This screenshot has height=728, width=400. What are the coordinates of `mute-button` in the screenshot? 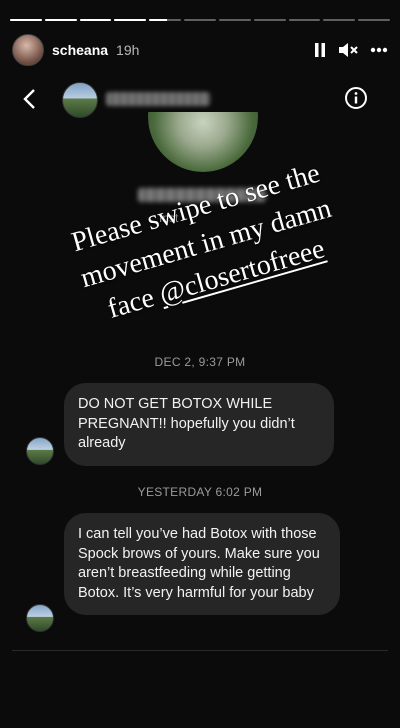 It's located at (348, 50).